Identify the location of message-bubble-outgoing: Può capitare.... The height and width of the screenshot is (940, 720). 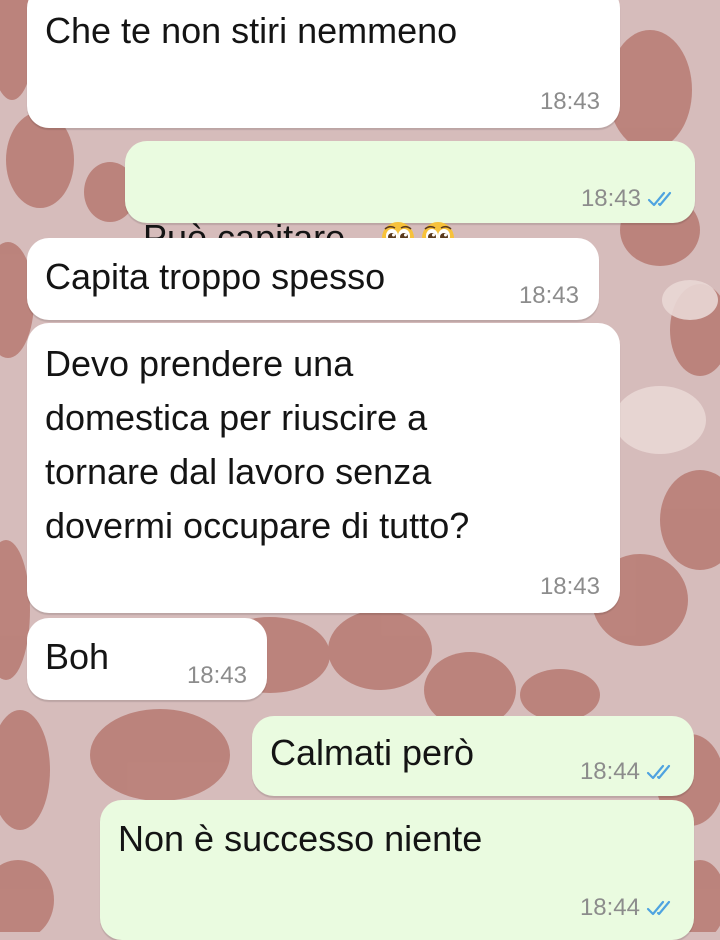
(410, 199).